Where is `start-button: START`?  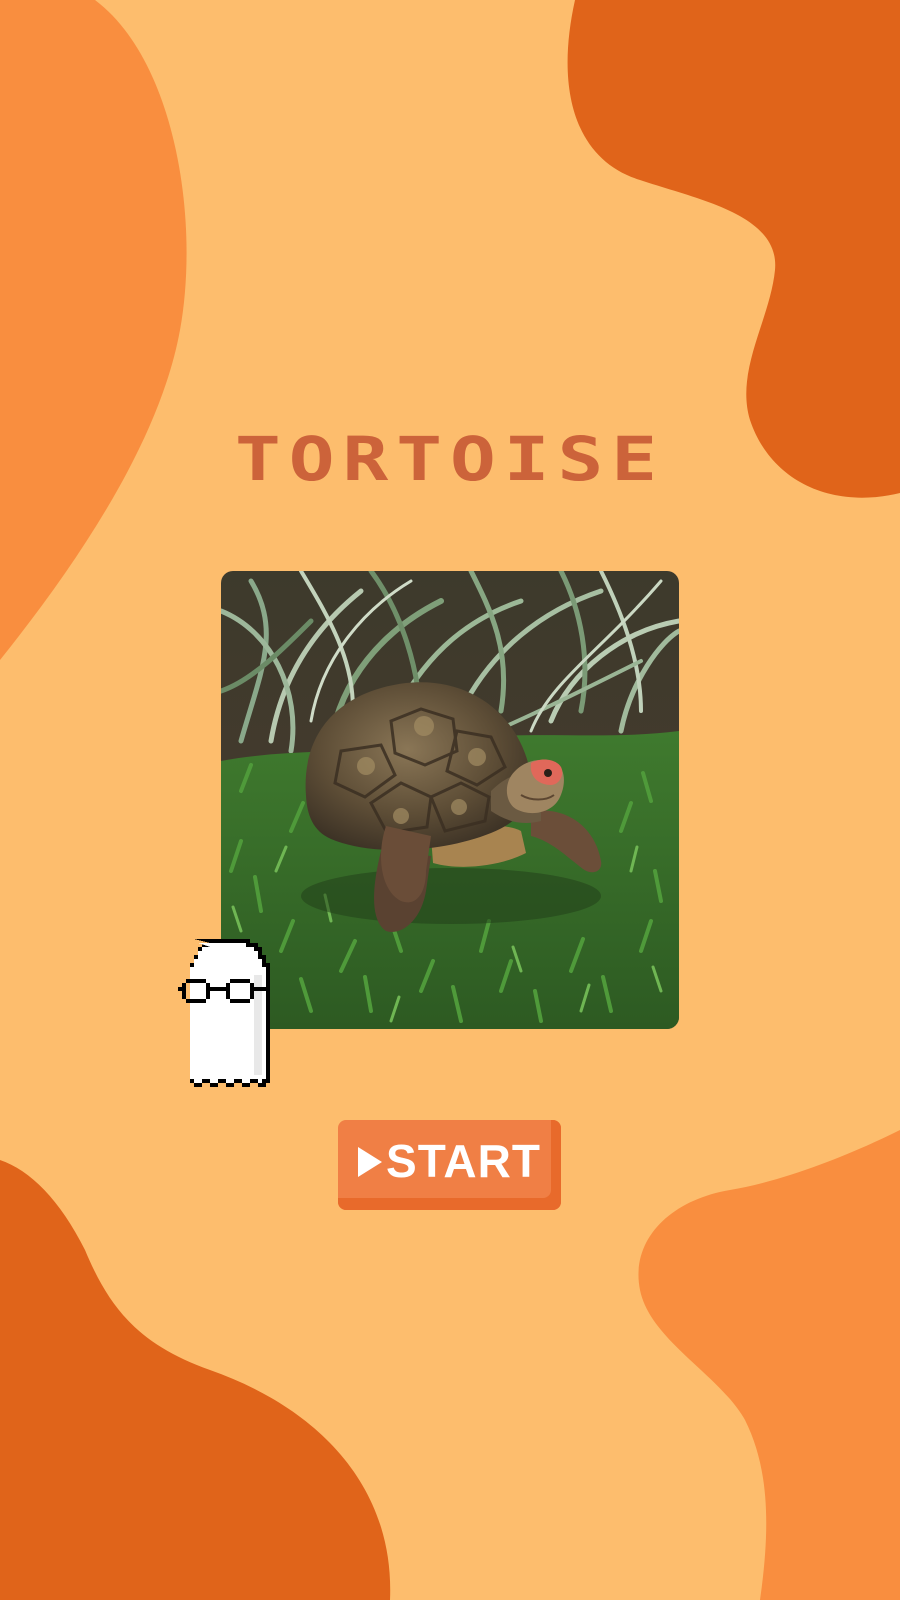 start-button: START is located at coordinates (449, 1165).